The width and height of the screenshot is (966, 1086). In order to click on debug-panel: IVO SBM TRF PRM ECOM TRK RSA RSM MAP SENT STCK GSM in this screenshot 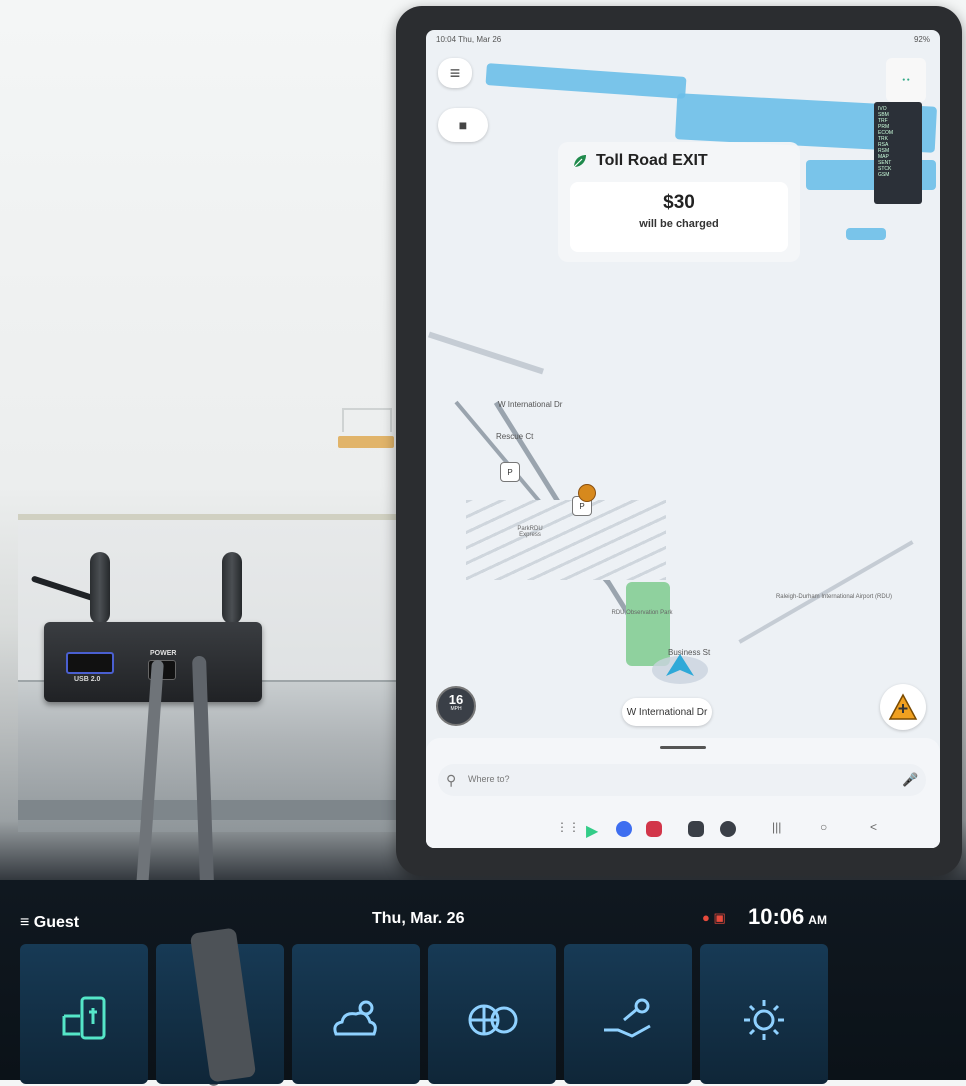, I will do `click(898, 153)`.